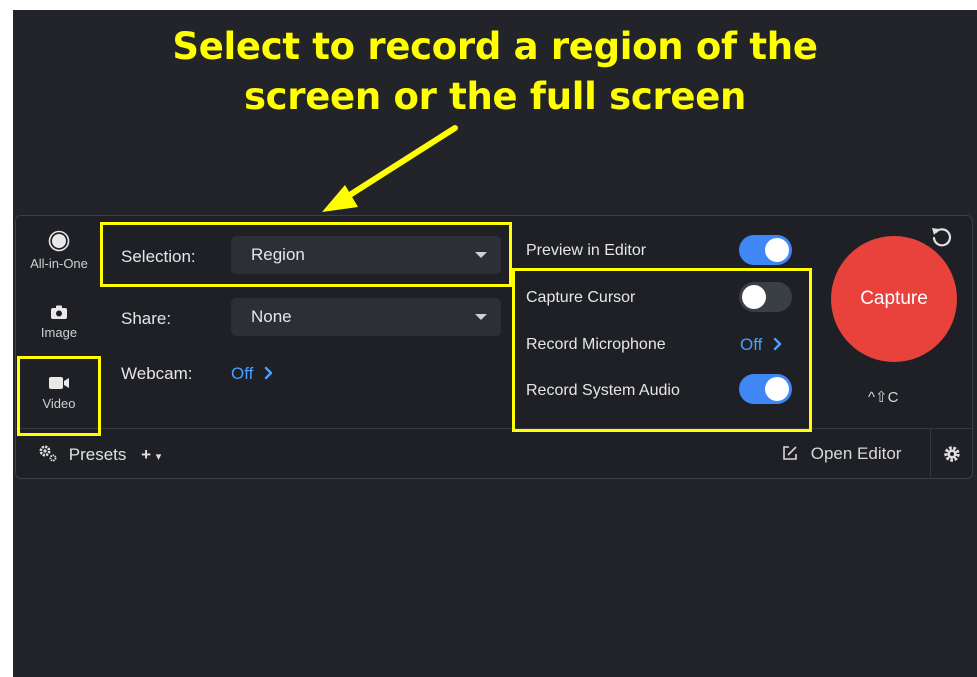 Image resolution: width=977 pixels, height=677 pixels. I want to click on selection-highlight-box, so click(306, 254).